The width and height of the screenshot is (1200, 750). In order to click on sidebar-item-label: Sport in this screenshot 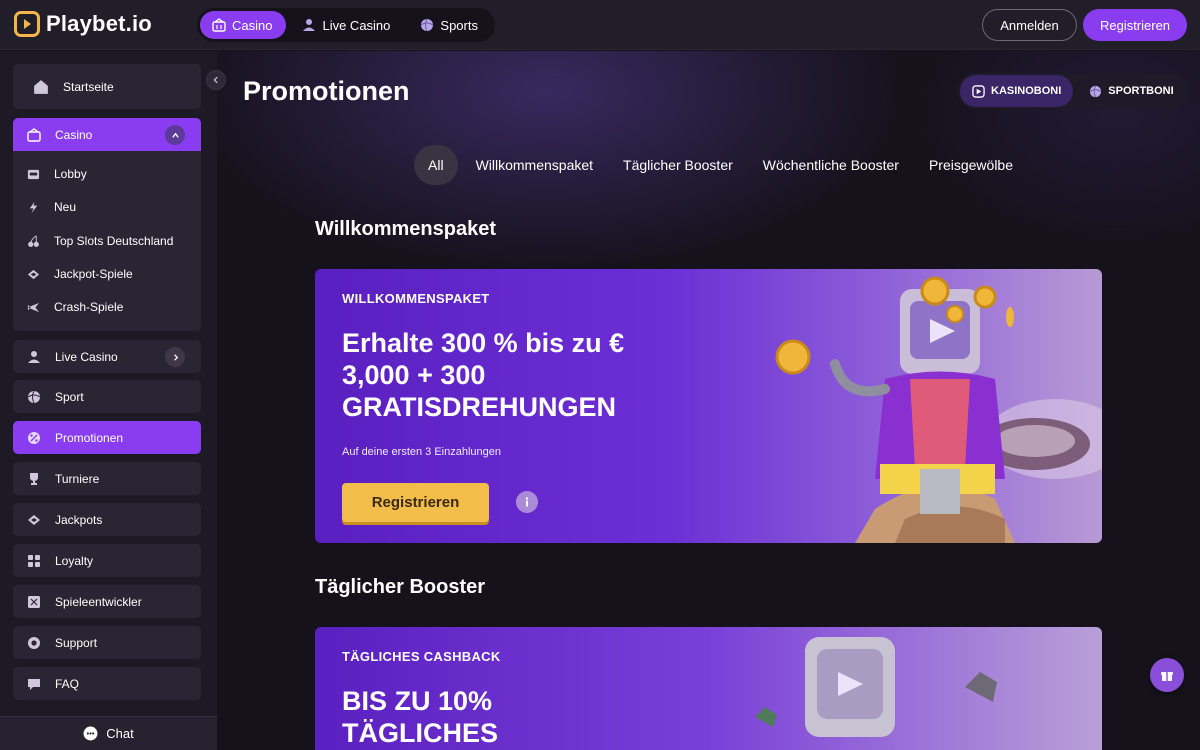, I will do `click(69, 396)`.